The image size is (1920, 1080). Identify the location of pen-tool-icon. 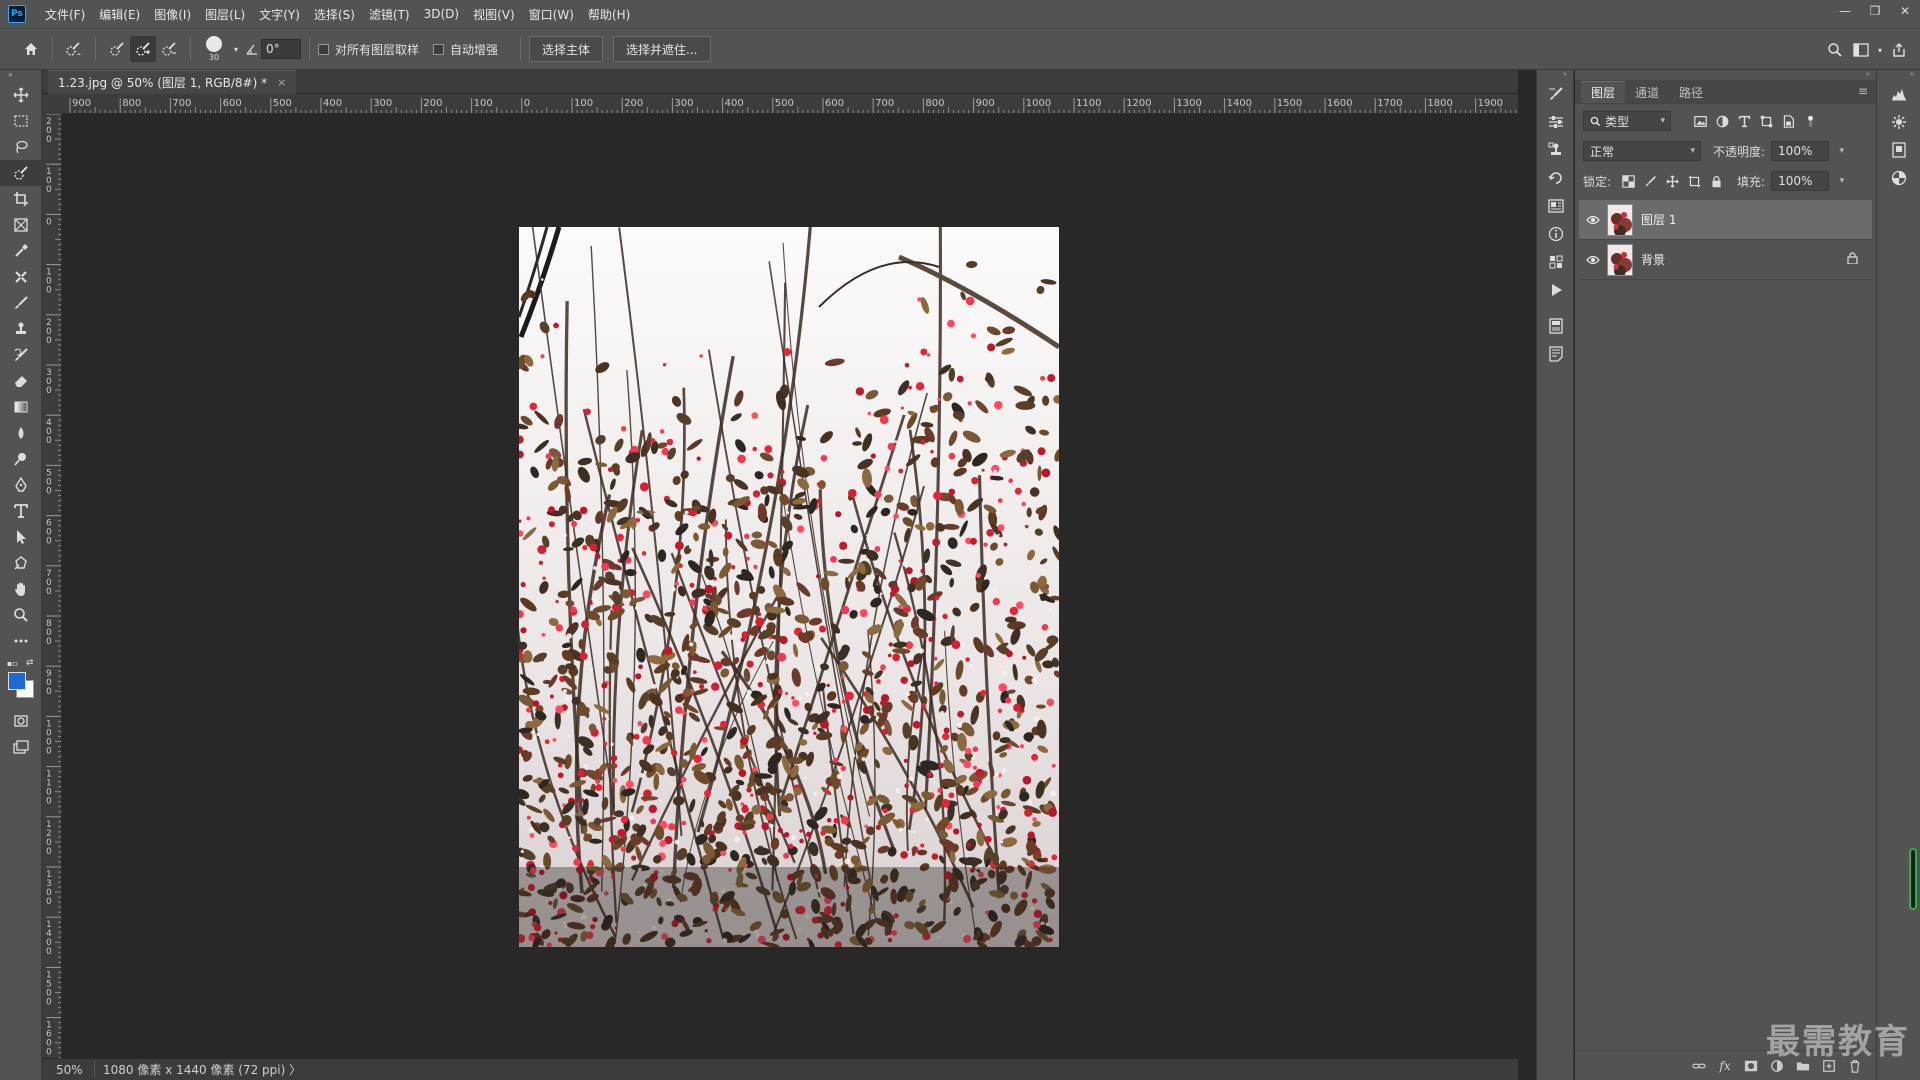
(21, 485).